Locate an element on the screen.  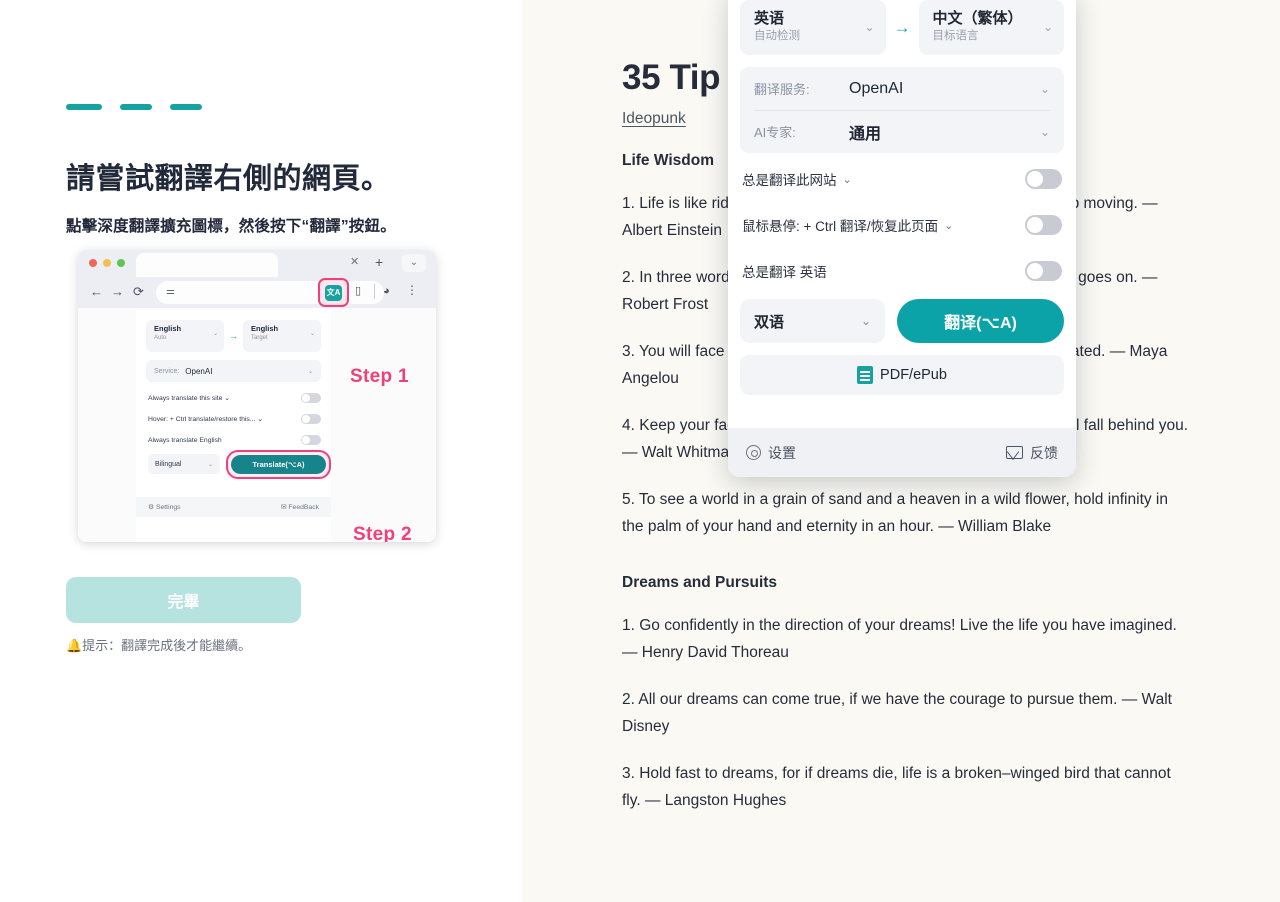
ai-expert-value: 通用 is located at coordinates (865, 134).